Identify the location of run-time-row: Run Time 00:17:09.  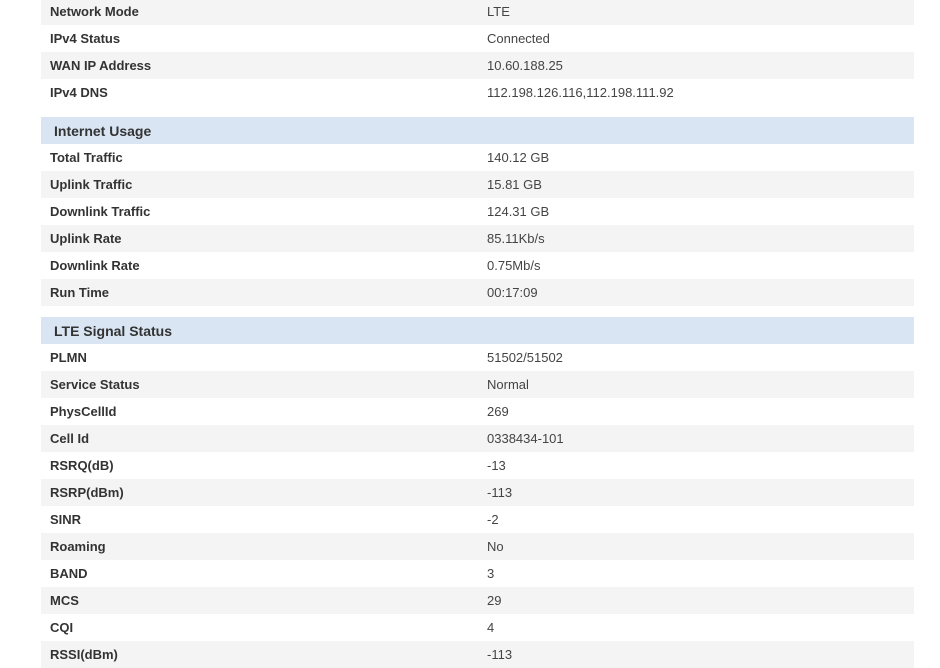
(477, 292).